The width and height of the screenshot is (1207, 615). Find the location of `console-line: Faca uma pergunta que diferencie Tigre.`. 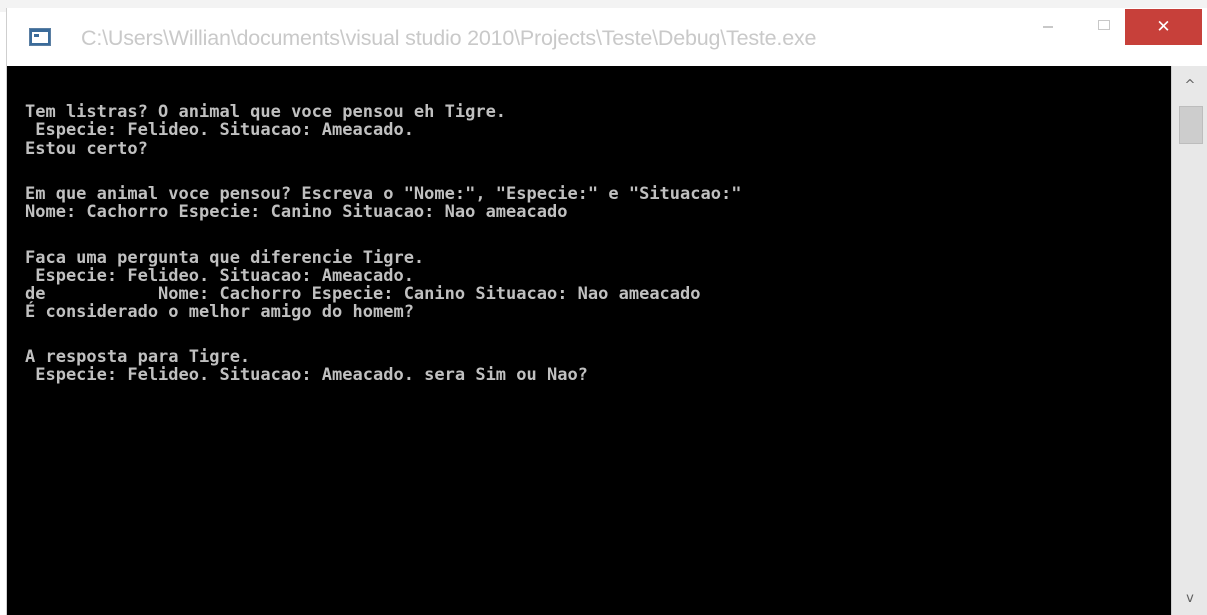

console-line: Faca uma pergunta que diferencie Tigre. is located at coordinates (225, 258).